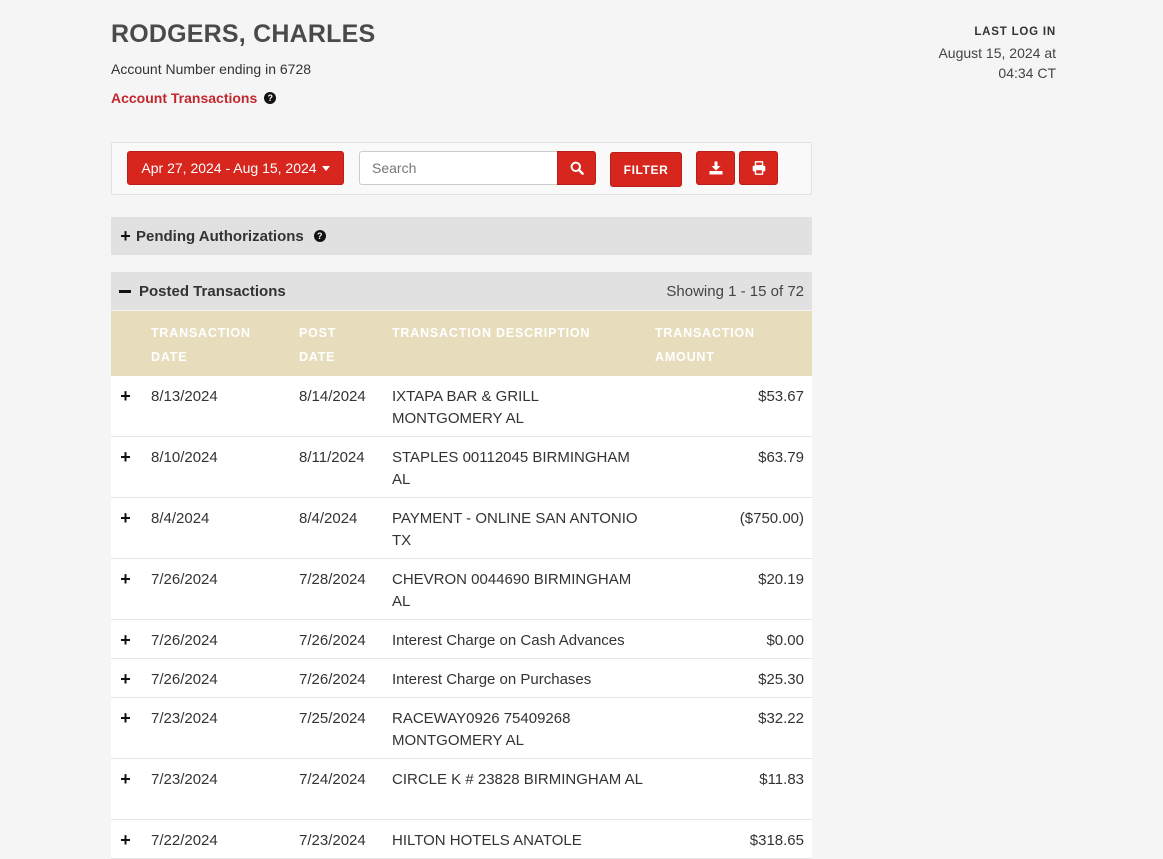 This screenshot has height=859, width=1163. I want to click on account-number: Account Number ending in 6728, so click(211, 69).